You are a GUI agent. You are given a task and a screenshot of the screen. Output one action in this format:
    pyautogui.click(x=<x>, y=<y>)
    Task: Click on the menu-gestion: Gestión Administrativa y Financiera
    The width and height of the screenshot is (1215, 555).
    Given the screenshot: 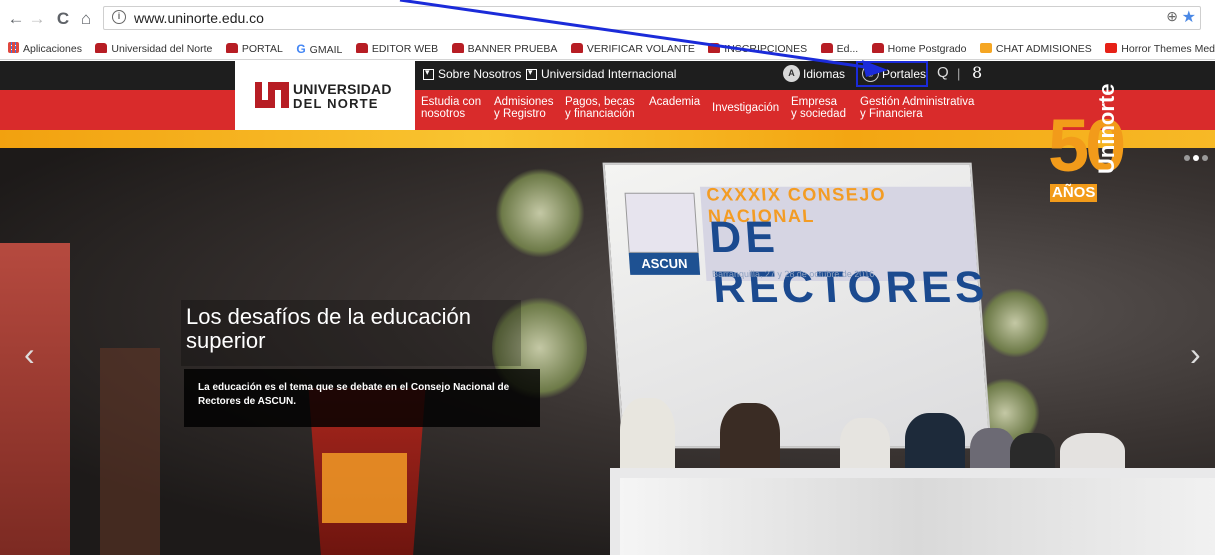 What is the action you would take?
    pyautogui.click(x=917, y=108)
    